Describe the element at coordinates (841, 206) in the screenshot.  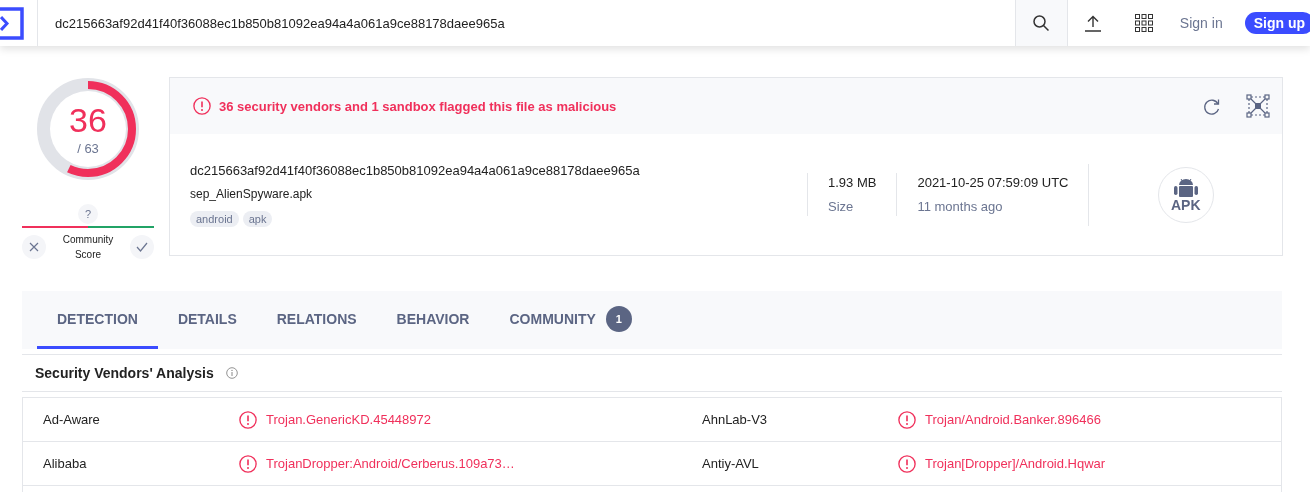
I see `size-label: Size` at that location.